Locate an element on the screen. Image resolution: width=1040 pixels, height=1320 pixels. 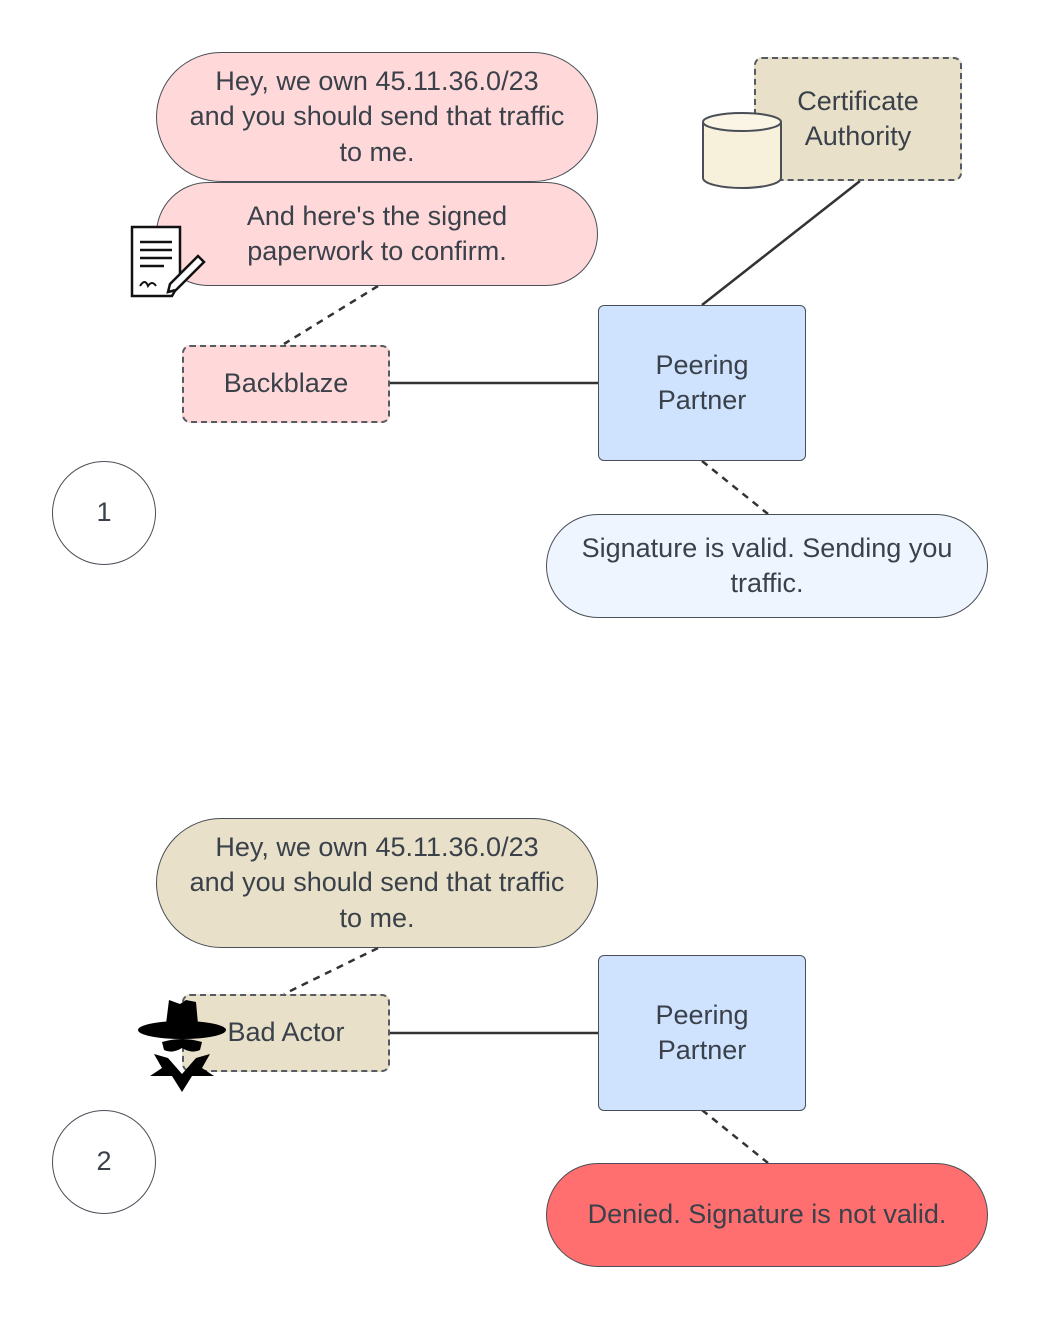
step-badge-2: 2 is located at coordinates (104, 1162).